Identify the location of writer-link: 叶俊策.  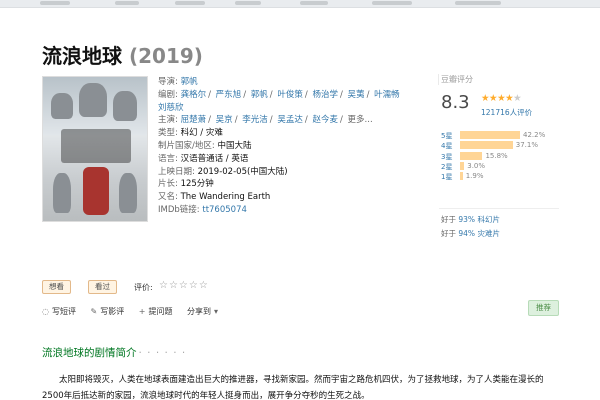
(290, 95).